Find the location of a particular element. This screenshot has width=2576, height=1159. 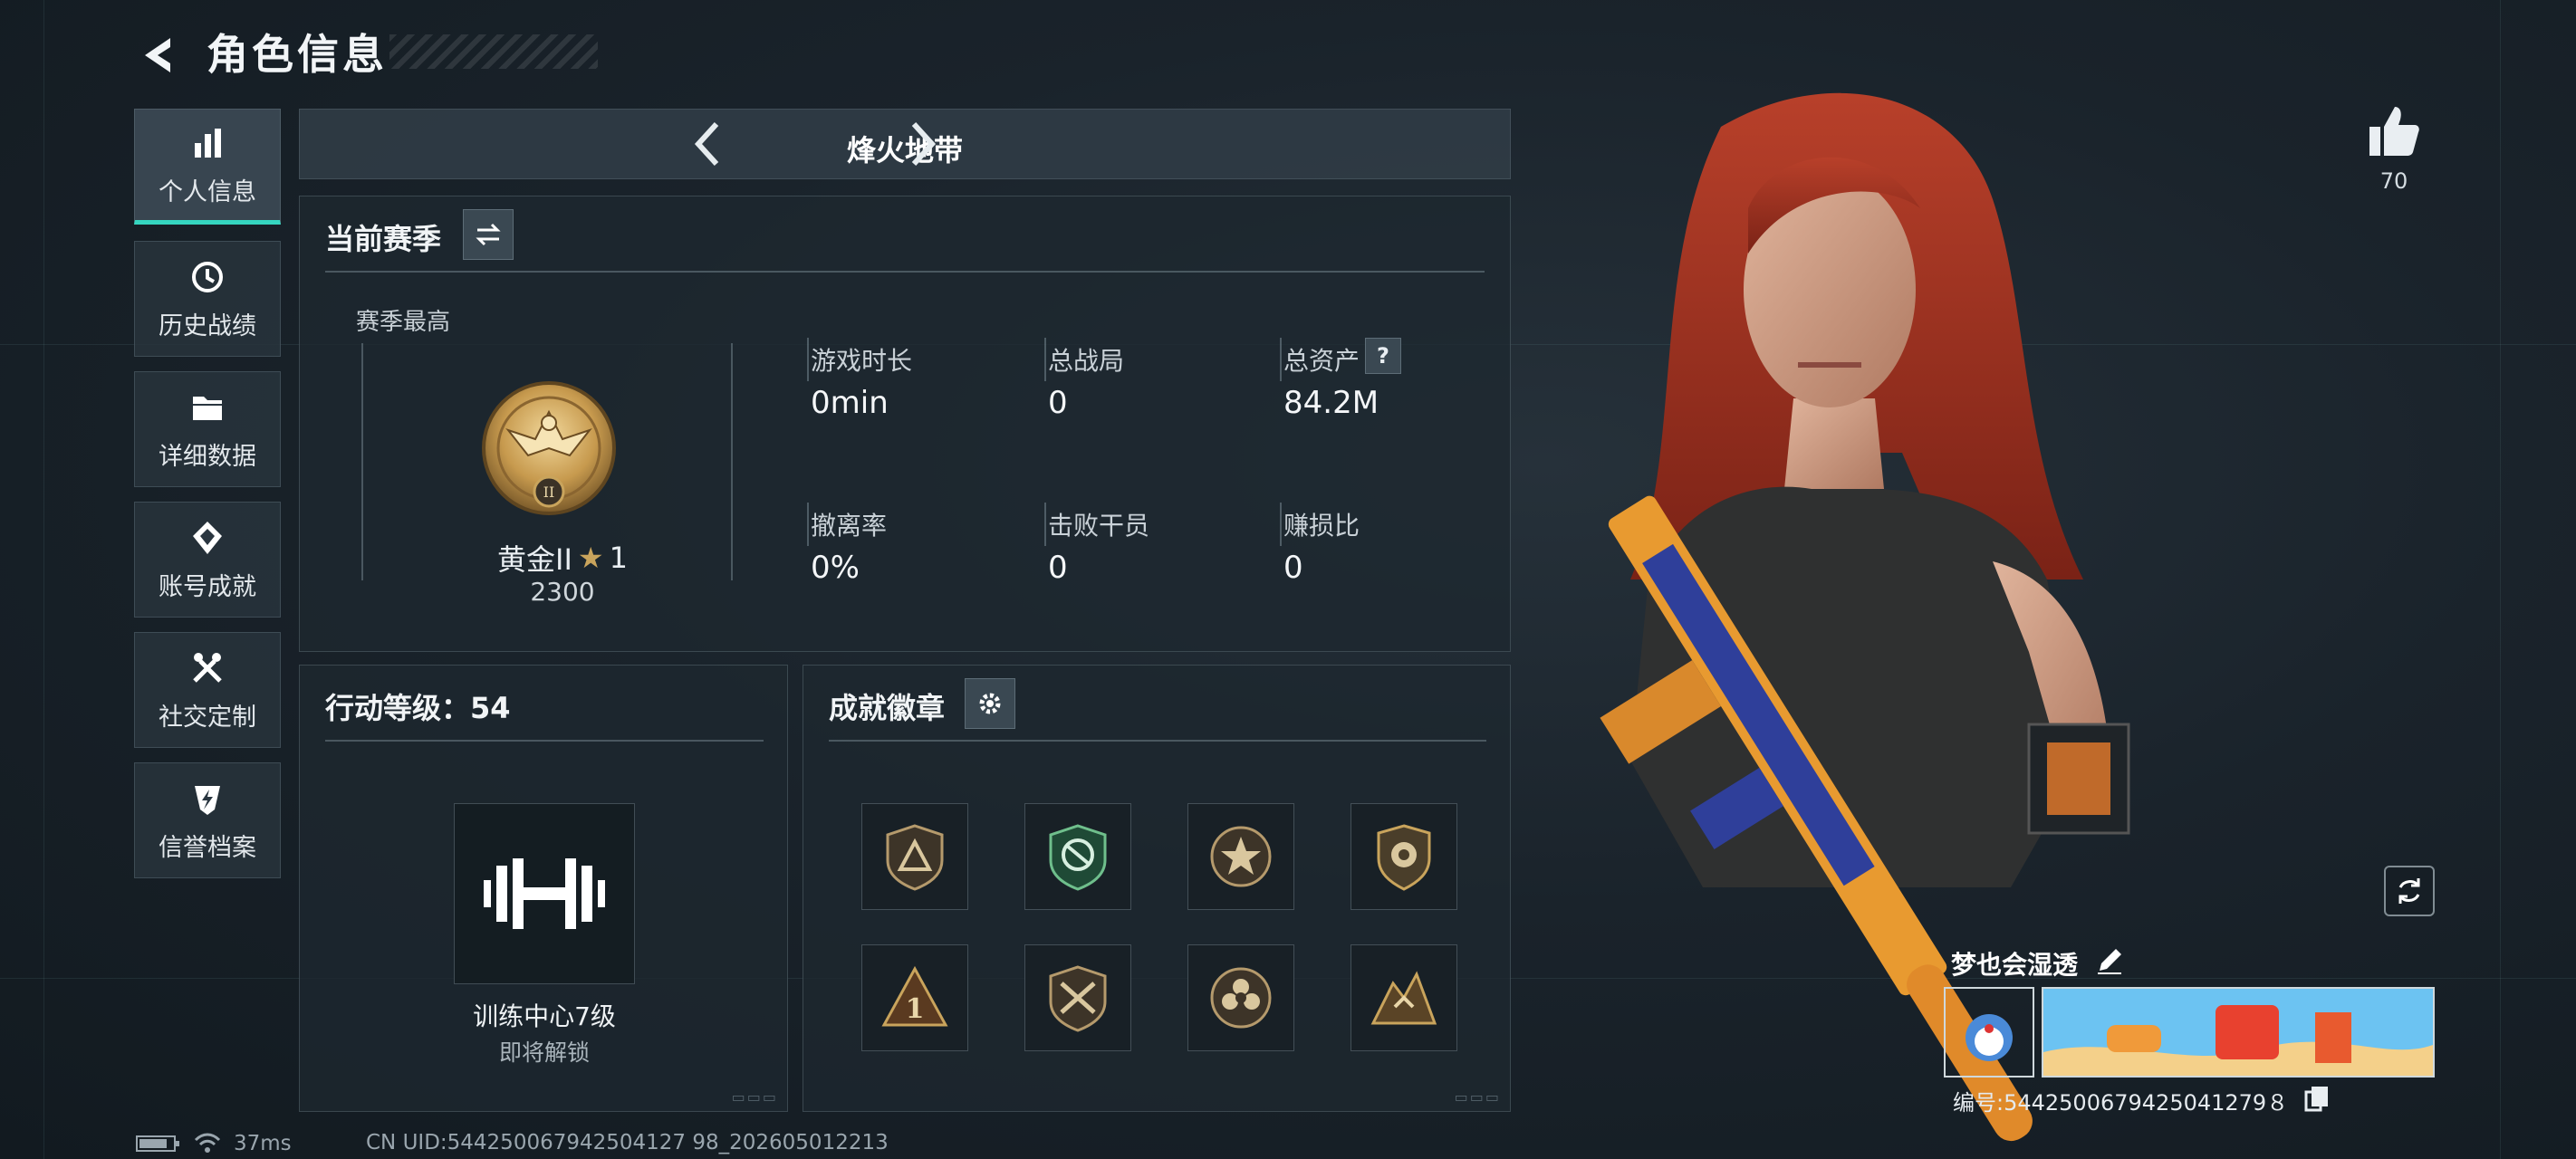

season-title: 当前赛季 is located at coordinates (383, 239).